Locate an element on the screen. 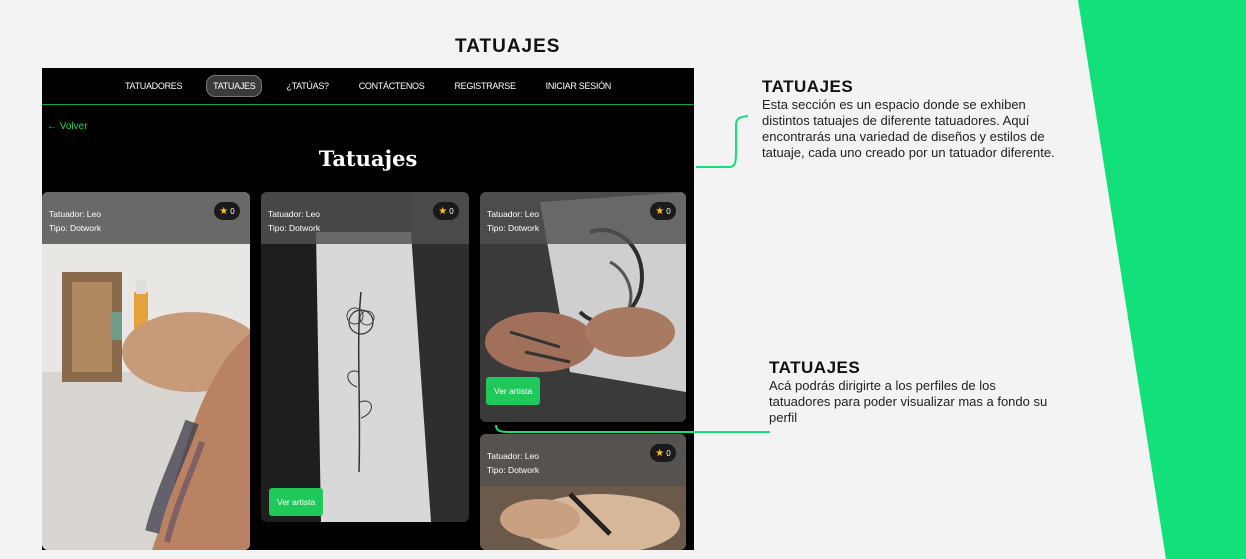 This screenshot has width=1246, height=559. slide-title: TATUAJES is located at coordinates (508, 46).